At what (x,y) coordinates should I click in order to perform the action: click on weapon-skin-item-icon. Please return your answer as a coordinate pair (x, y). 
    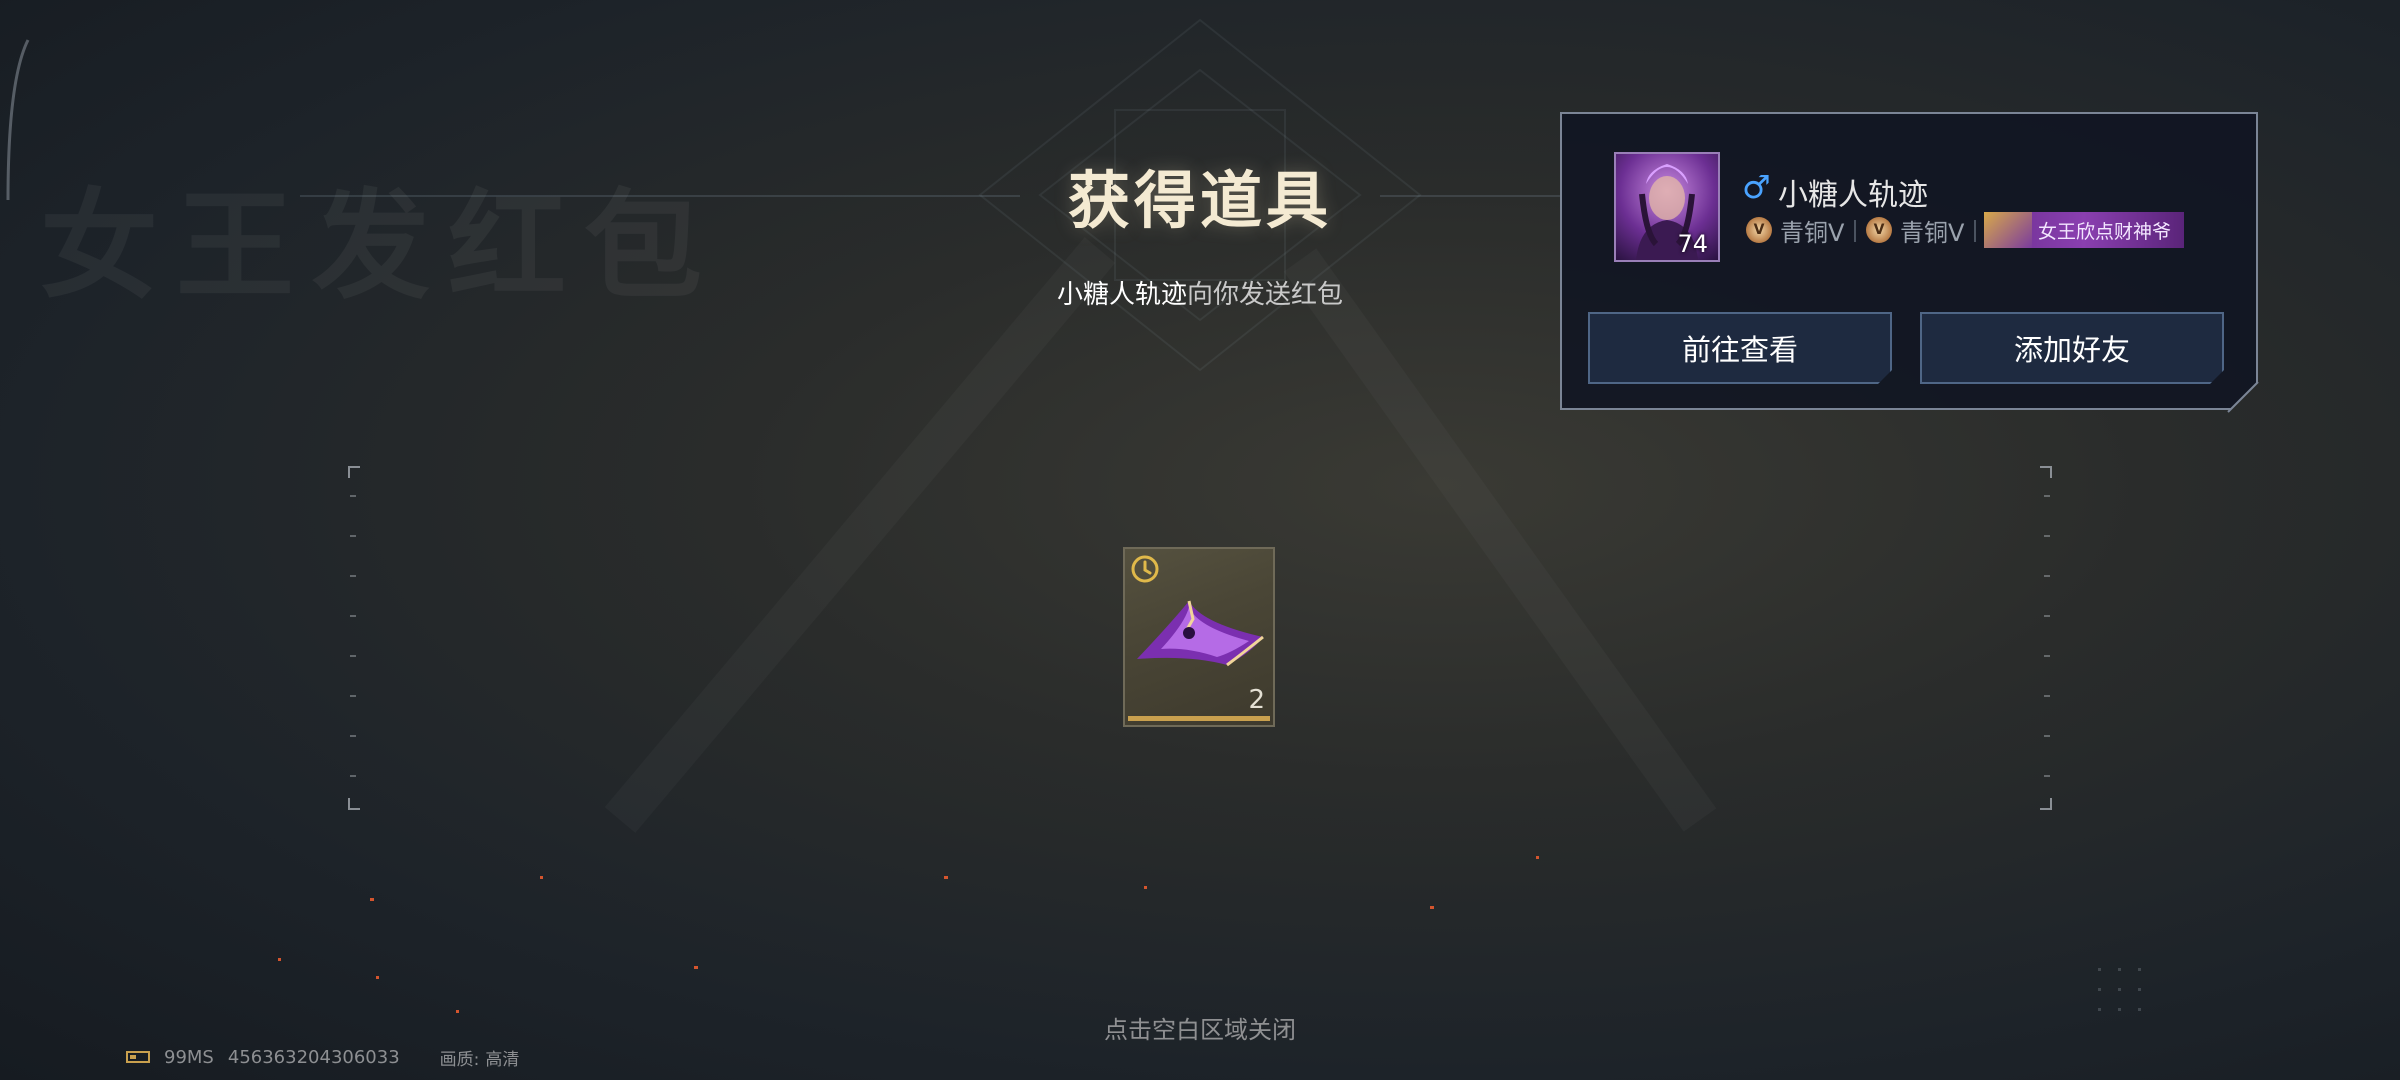
    Looking at the image, I should click on (1200, 633).